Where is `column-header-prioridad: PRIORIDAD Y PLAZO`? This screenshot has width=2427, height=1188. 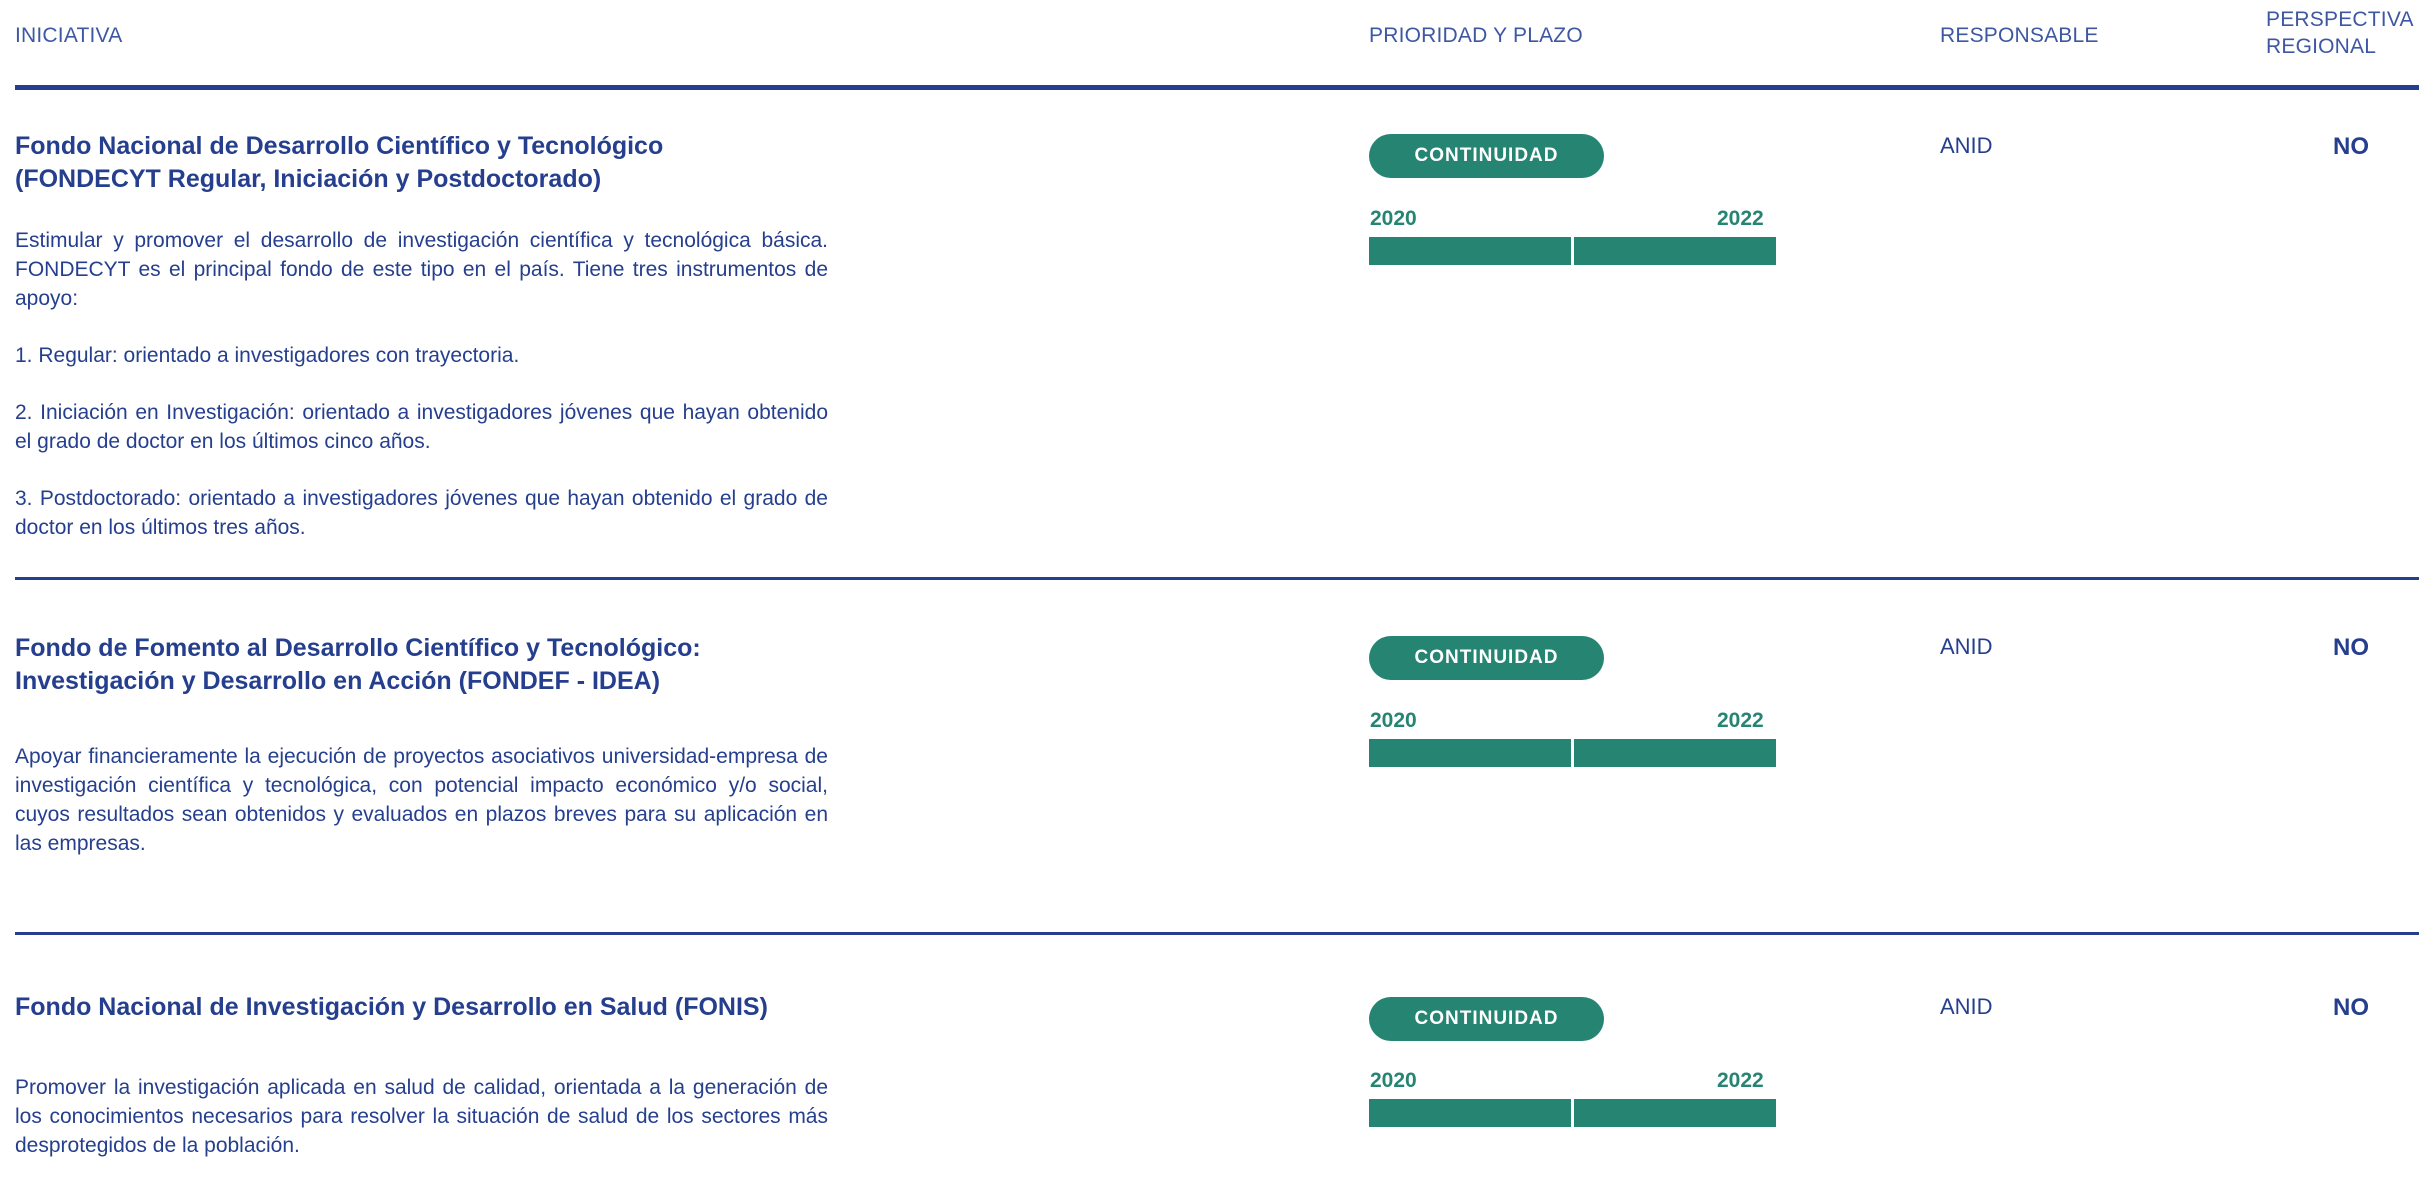 column-header-prioridad: PRIORIDAD Y PLAZO is located at coordinates (1476, 35).